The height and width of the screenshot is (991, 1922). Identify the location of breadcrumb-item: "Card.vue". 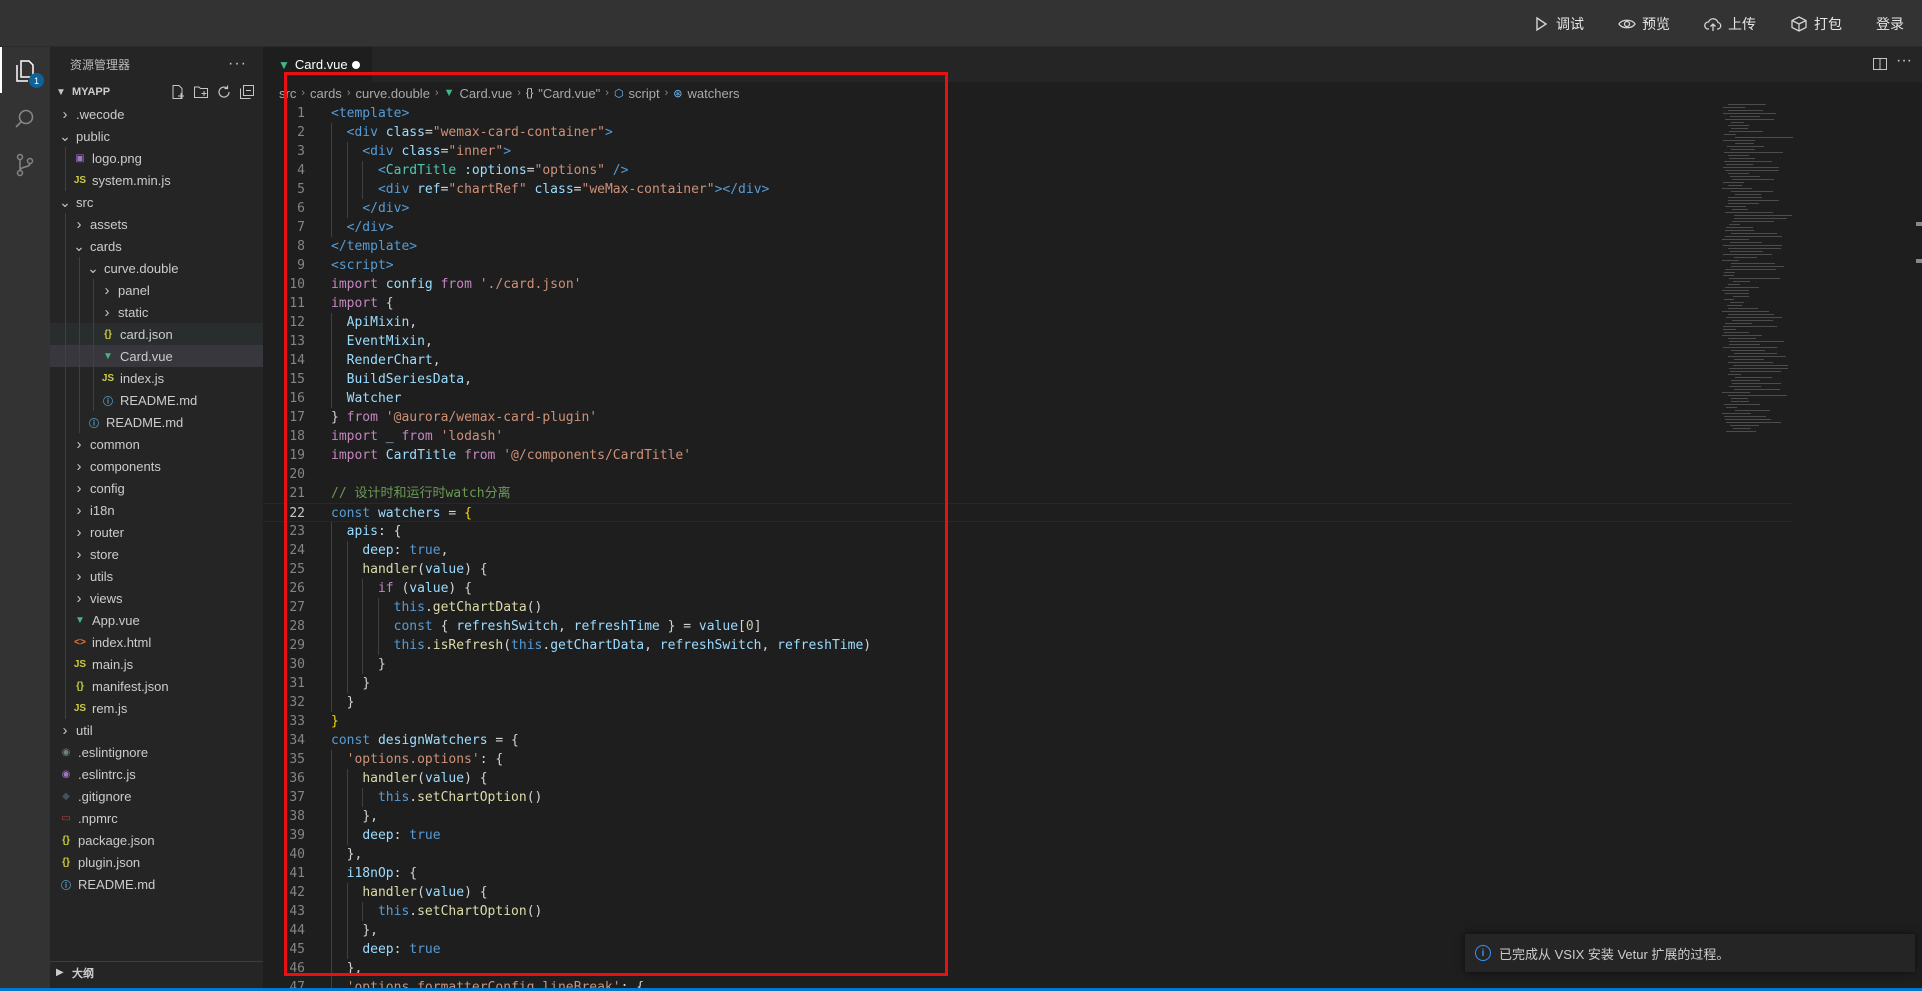
(569, 93).